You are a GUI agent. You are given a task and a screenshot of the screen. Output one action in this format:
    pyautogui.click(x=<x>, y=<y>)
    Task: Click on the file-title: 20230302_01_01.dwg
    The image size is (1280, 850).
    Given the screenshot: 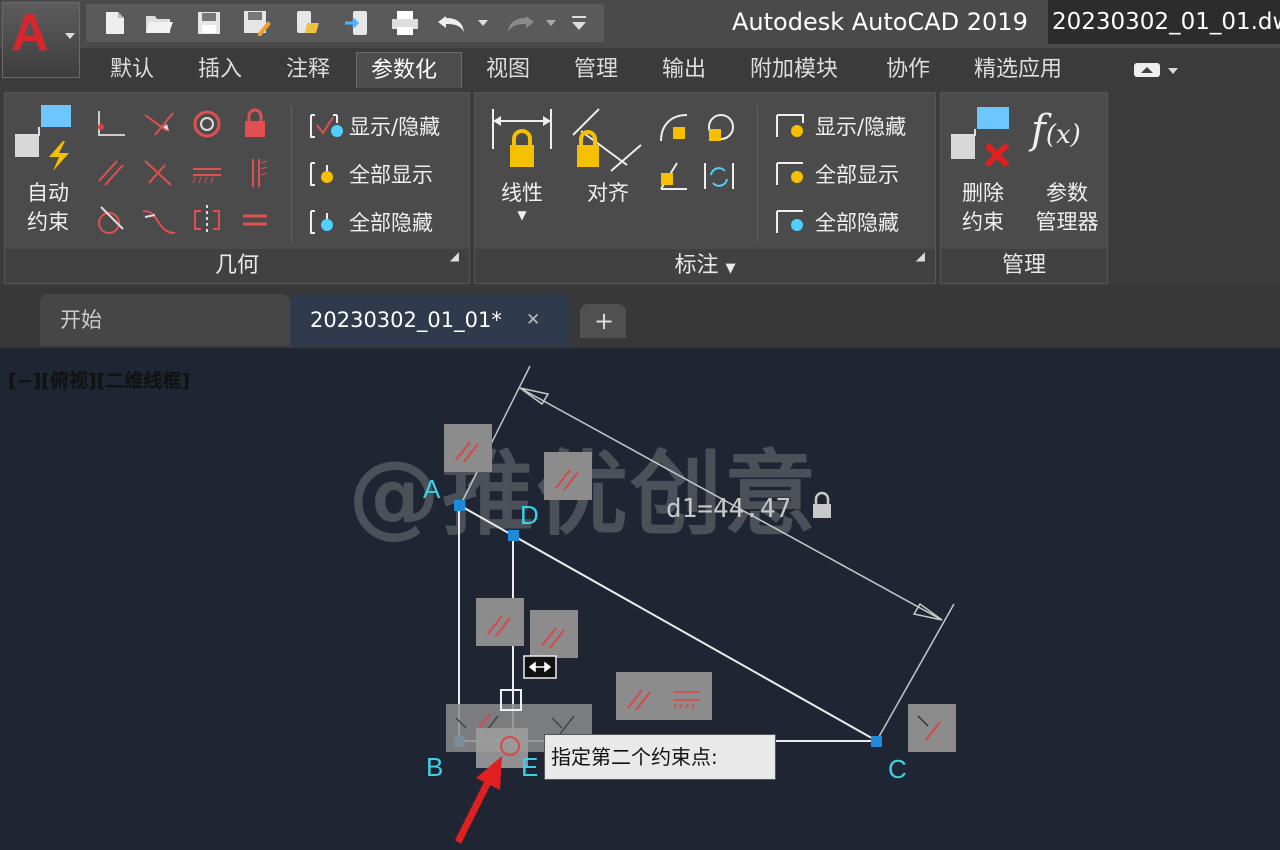 What is the action you would take?
    pyautogui.click(x=1164, y=22)
    